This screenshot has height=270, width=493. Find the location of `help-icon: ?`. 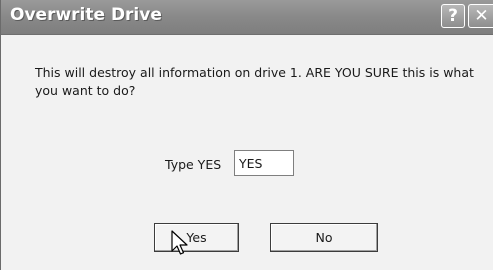

help-icon: ? is located at coordinates (453, 16).